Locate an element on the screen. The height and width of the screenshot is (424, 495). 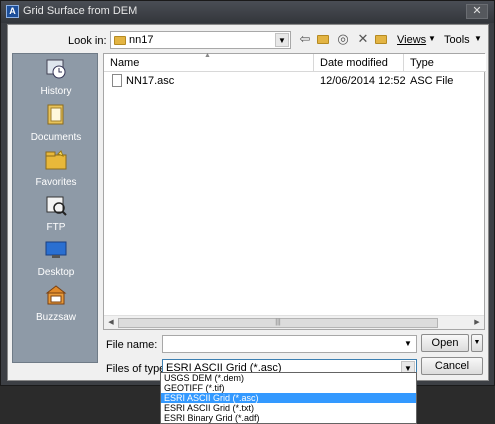
tools-menu: Tools is located at coordinates (457, 40).